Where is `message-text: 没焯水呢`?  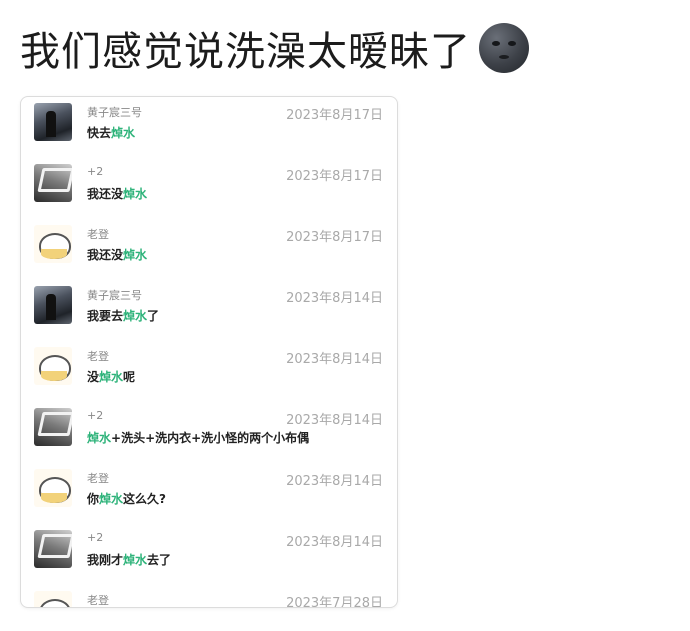 message-text: 没焯水呢 is located at coordinates (111, 377).